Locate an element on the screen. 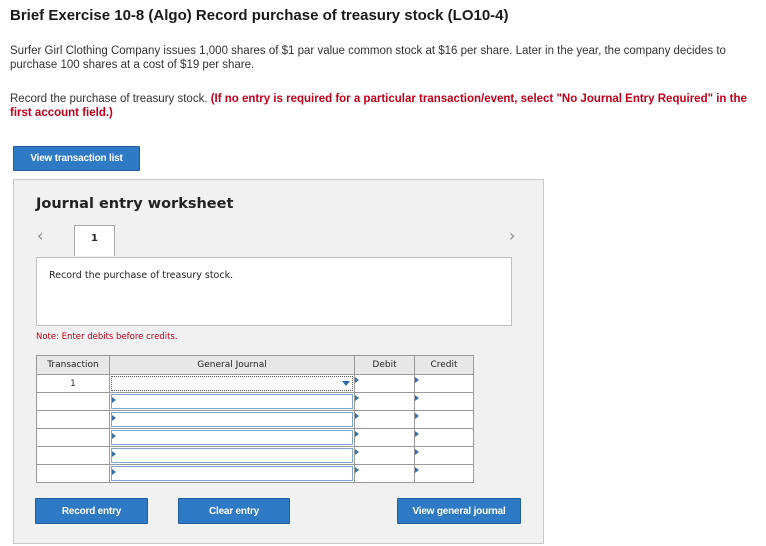 The width and height of the screenshot is (766, 546). transaction-description-box: Record the purchase of treasury stock. is located at coordinates (274, 291).